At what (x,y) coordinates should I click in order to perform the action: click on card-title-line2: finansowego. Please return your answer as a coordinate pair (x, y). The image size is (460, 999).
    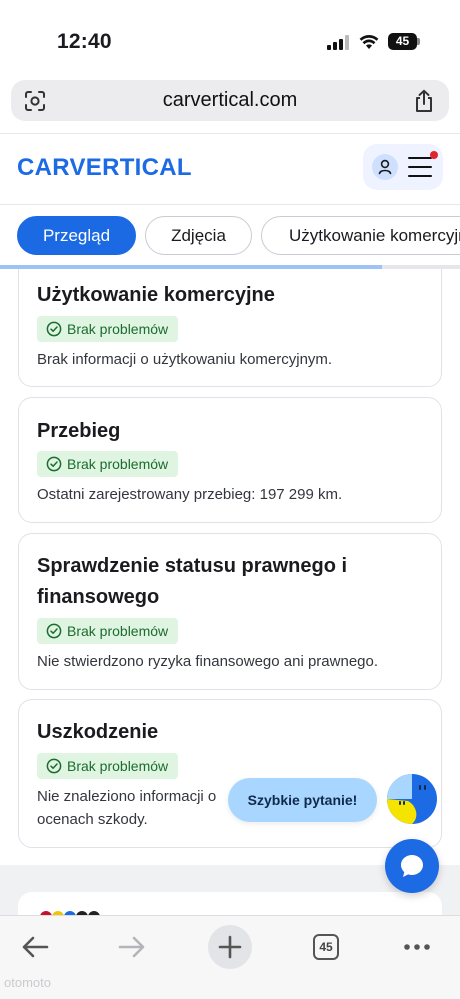
    Looking at the image, I should click on (98, 597).